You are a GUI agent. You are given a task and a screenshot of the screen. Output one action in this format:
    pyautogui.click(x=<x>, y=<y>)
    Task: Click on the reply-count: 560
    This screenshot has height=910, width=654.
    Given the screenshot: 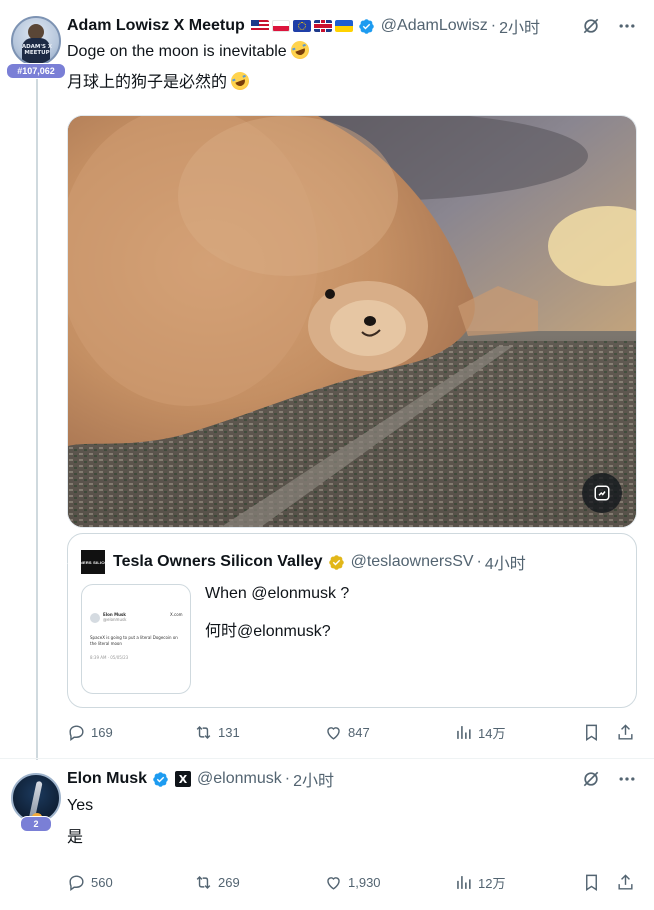 What is the action you would take?
    pyautogui.click(x=102, y=882)
    